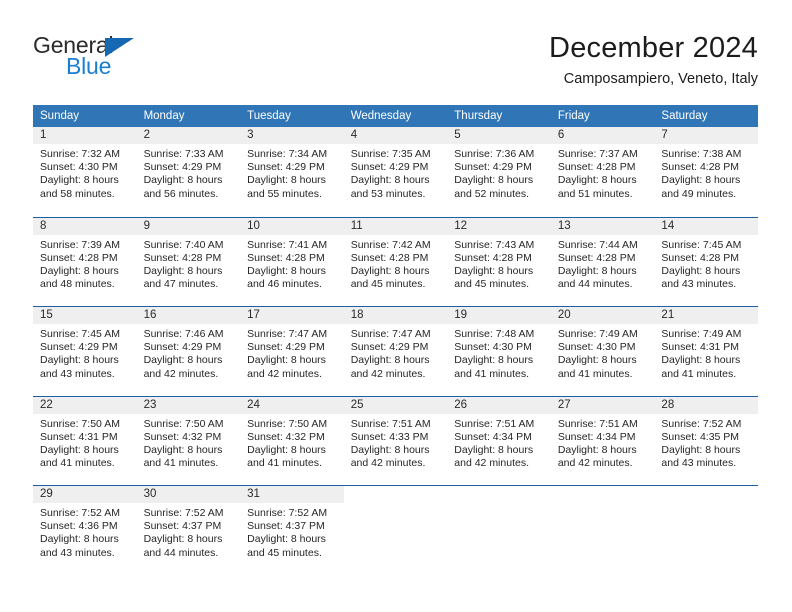 The height and width of the screenshot is (612, 792). Describe the element at coordinates (164, 116) in the screenshot. I see `weekday-header-monday: Monday` at that location.